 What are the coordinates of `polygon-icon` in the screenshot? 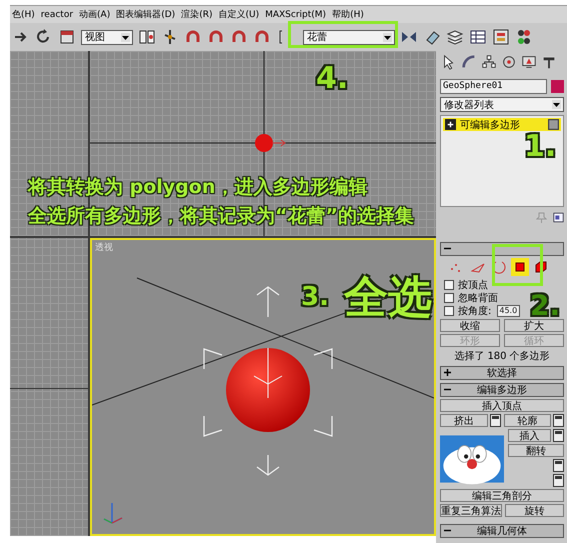 It's located at (520, 267).